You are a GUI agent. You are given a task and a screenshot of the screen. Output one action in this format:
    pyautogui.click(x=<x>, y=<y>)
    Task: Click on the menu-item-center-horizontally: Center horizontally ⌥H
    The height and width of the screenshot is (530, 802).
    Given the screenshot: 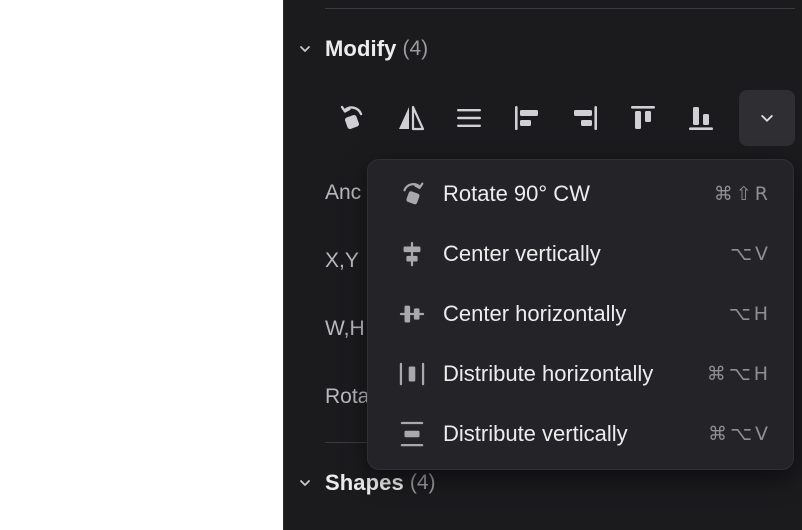 What is the action you would take?
    pyautogui.click(x=581, y=314)
    